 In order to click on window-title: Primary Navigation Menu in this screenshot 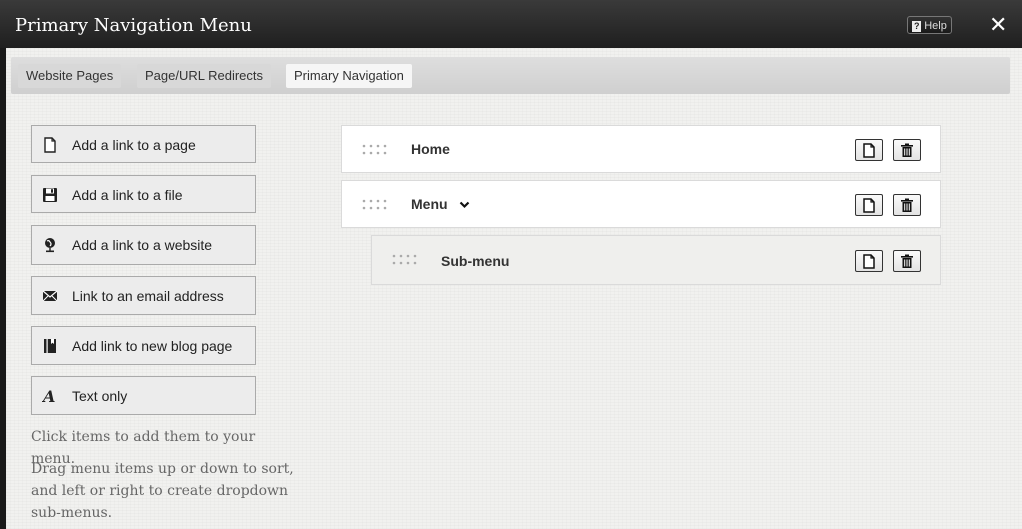, I will do `click(133, 25)`.